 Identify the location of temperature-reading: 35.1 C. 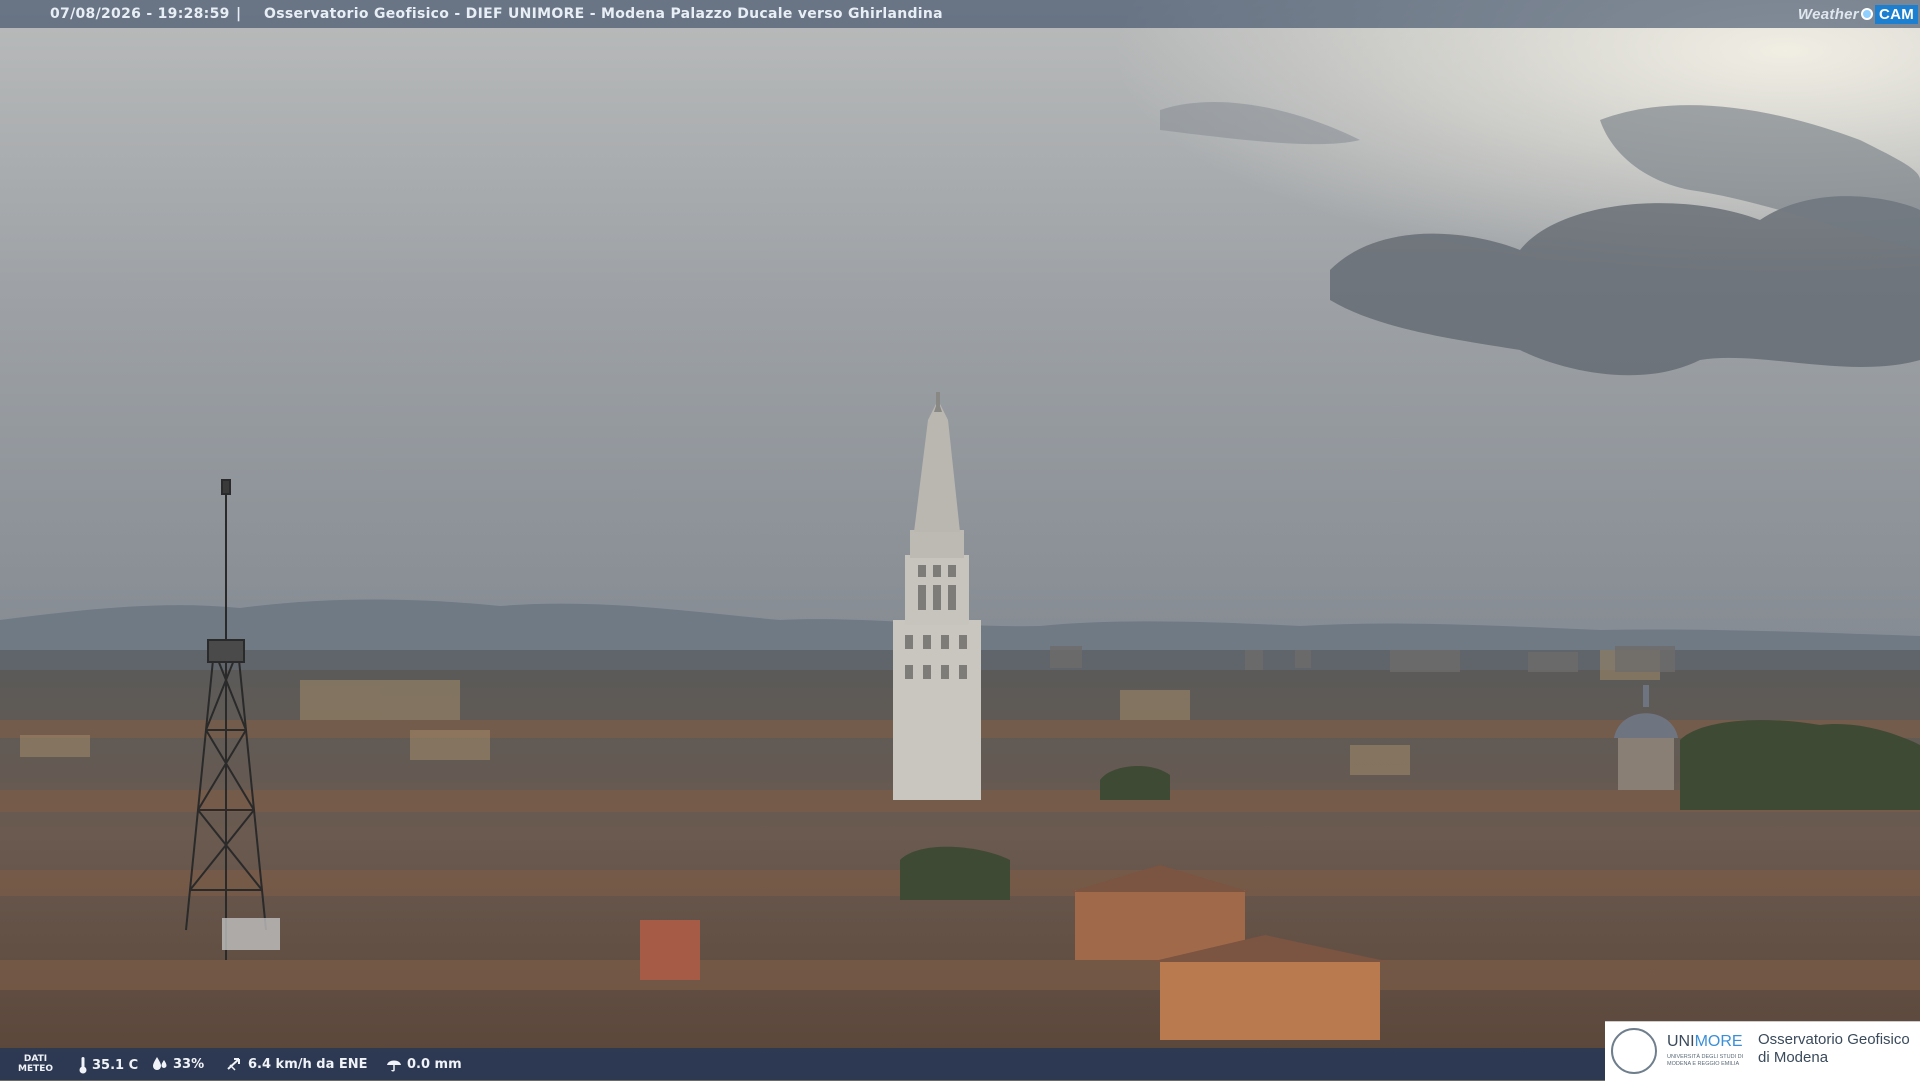
(108, 1065).